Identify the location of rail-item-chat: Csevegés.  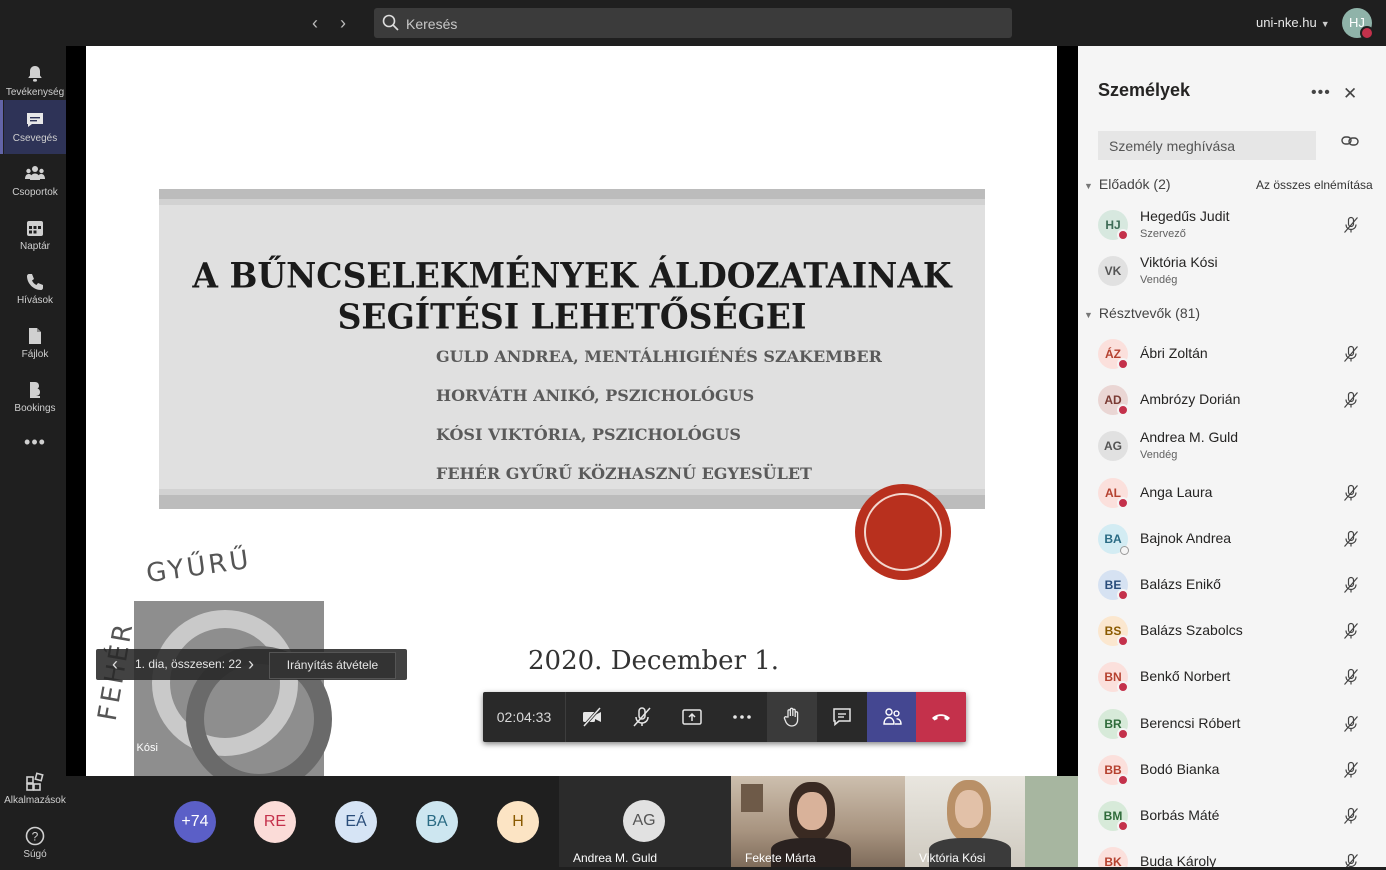
(33, 127).